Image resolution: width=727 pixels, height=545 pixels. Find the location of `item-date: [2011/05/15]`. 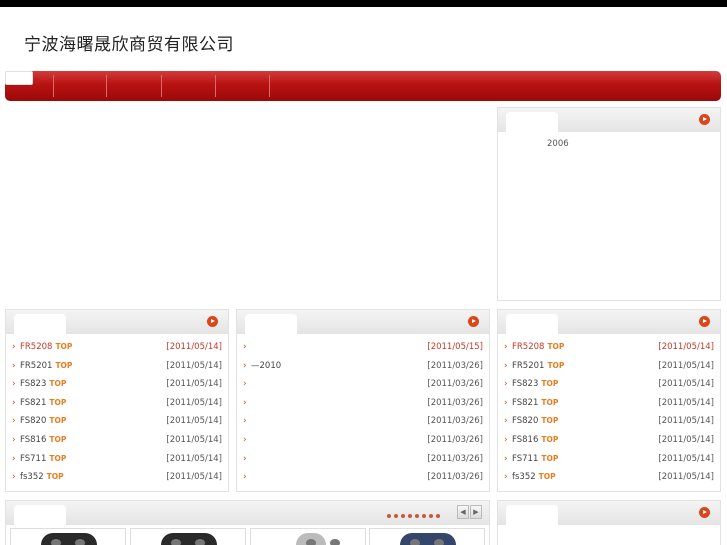

item-date: [2011/05/15] is located at coordinates (455, 347).